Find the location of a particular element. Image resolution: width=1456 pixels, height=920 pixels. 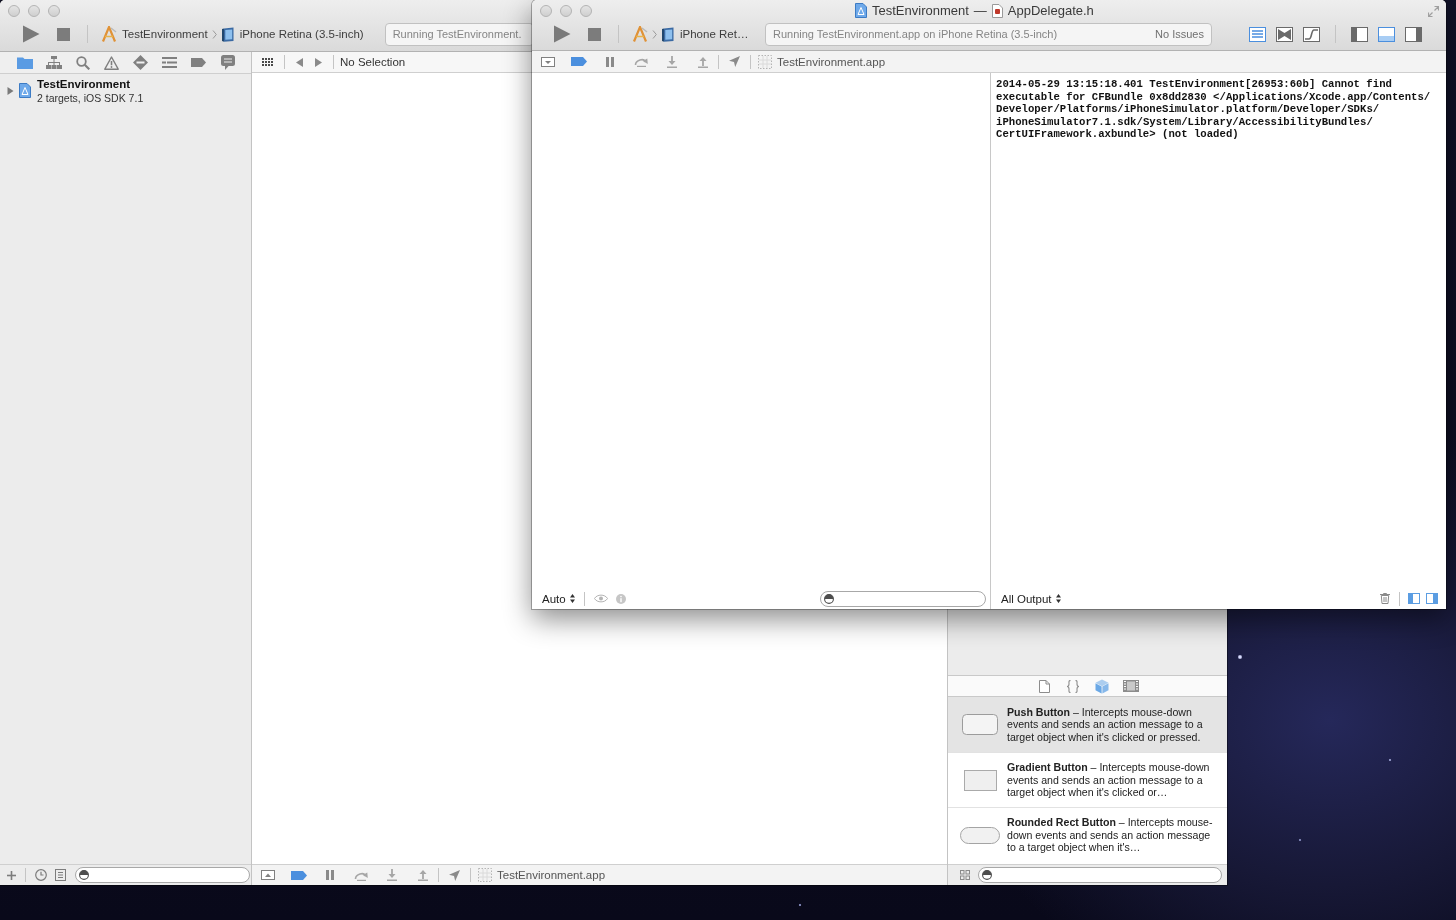

jump-bar-path: No Selection is located at coordinates (373, 62).